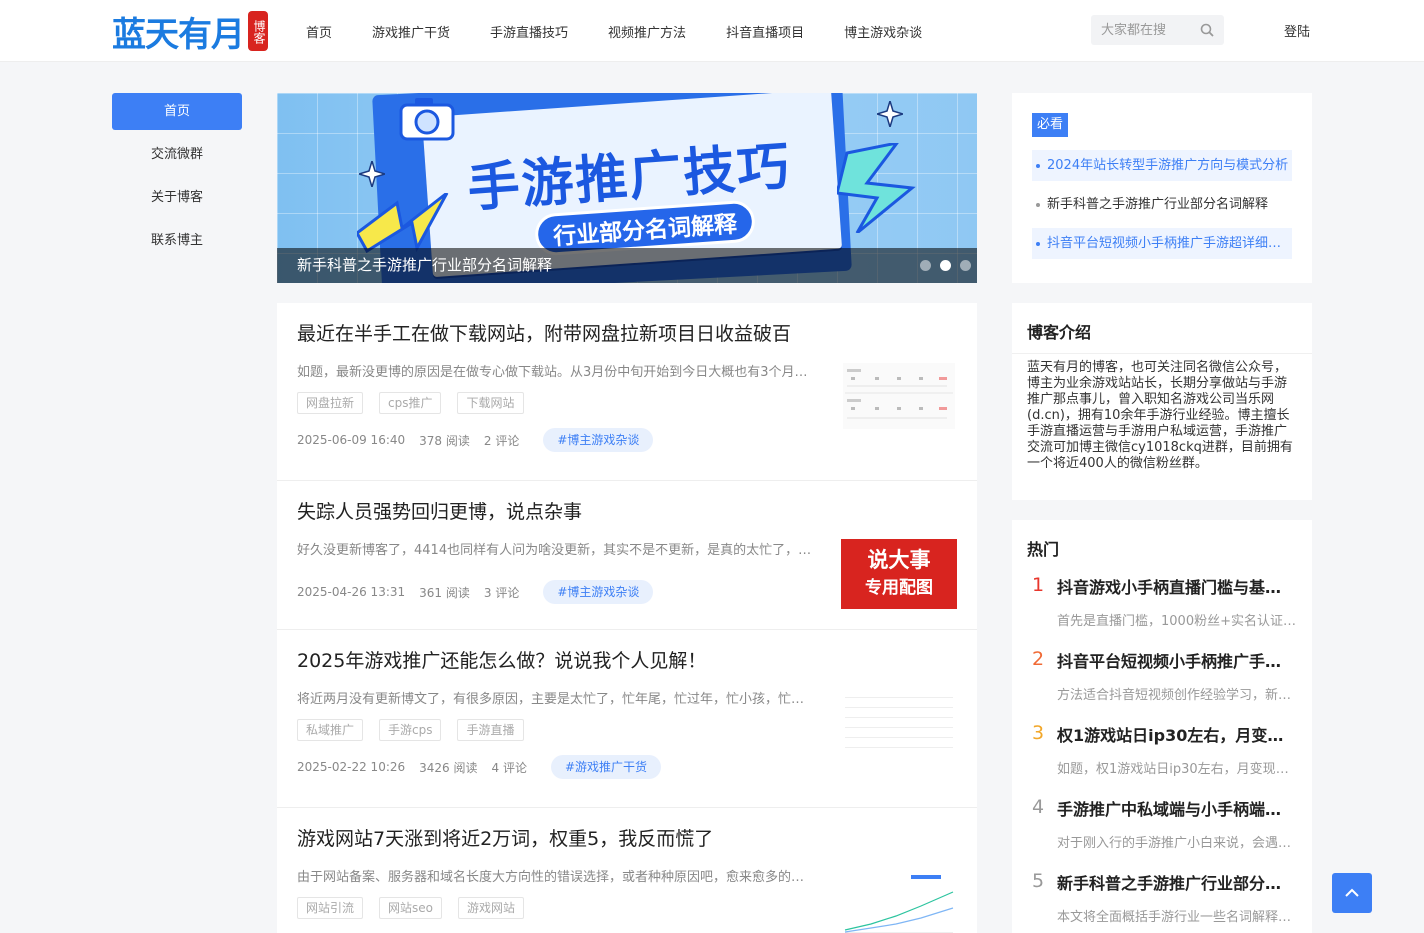 This screenshot has height=933, width=1424. Describe the element at coordinates (883, 31) in the screenshot. I see `nav-blogger-talk: 博主游戏杂谈` at that location.